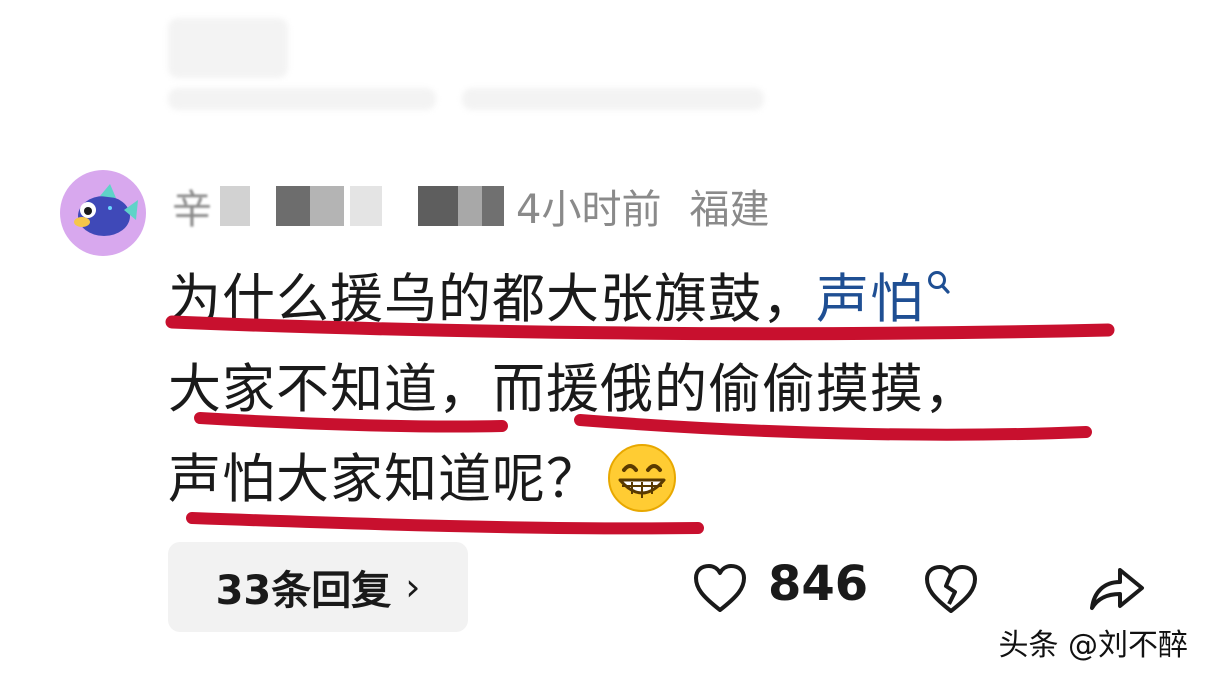  I want to click on comment-time: 4小时前, so click(589, 210).